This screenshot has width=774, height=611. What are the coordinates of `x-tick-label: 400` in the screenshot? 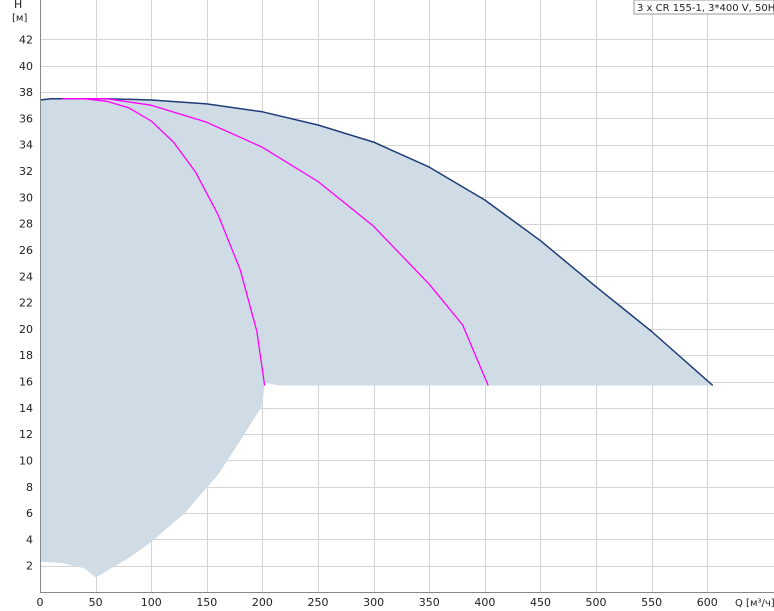 It's located at (484, 602).